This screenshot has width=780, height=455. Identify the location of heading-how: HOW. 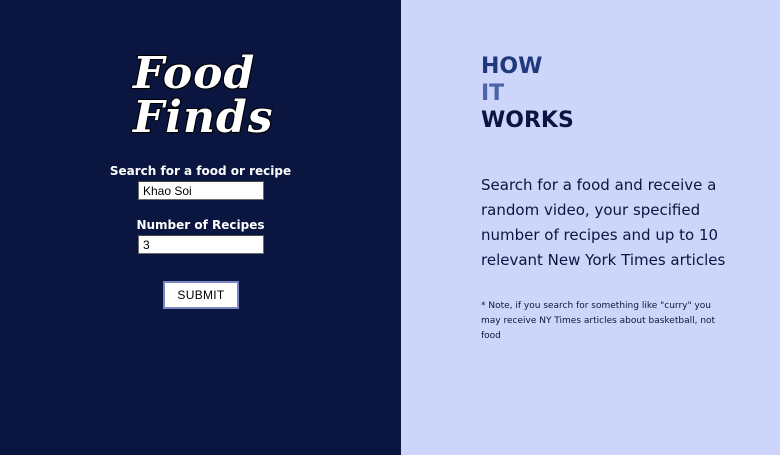
(512, 66).